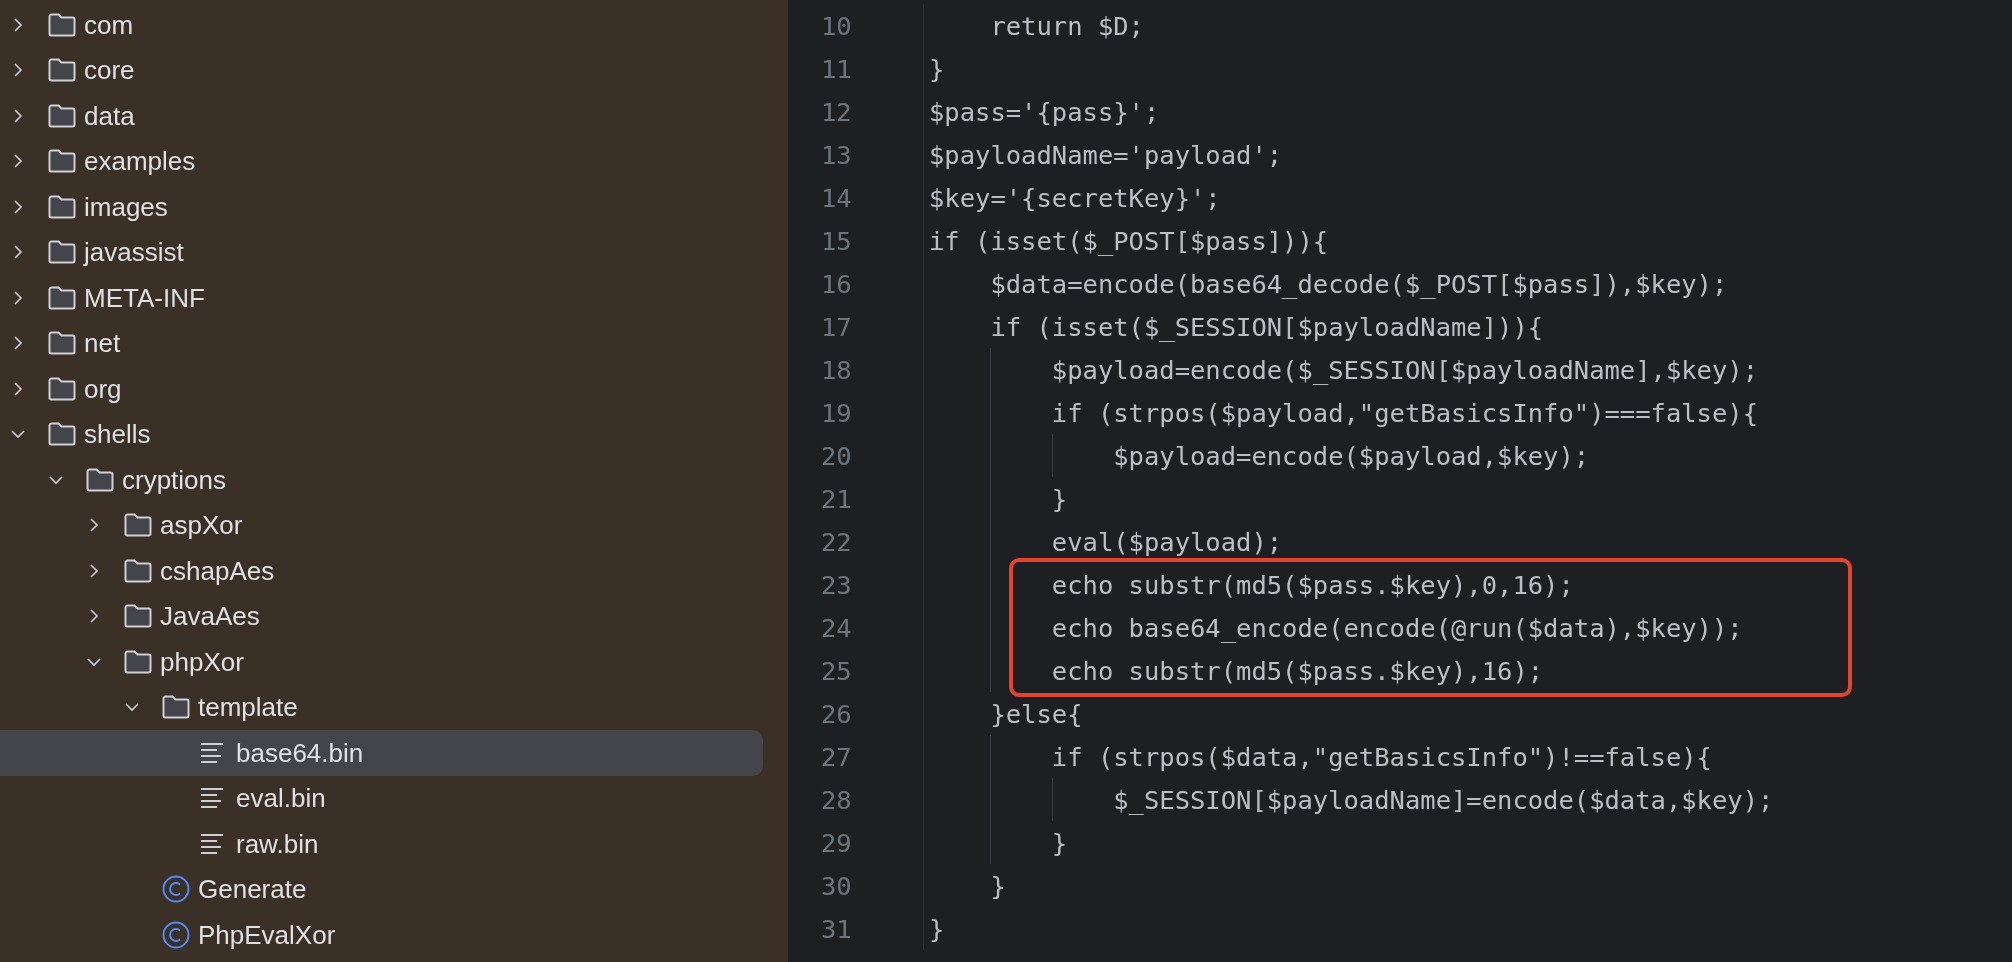 The height and width of the screenshot is (962, 2012). I want to click on tree-item-label: data, so click(109, 115).